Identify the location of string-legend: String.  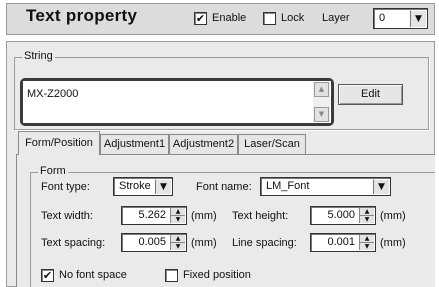
(38, 56).